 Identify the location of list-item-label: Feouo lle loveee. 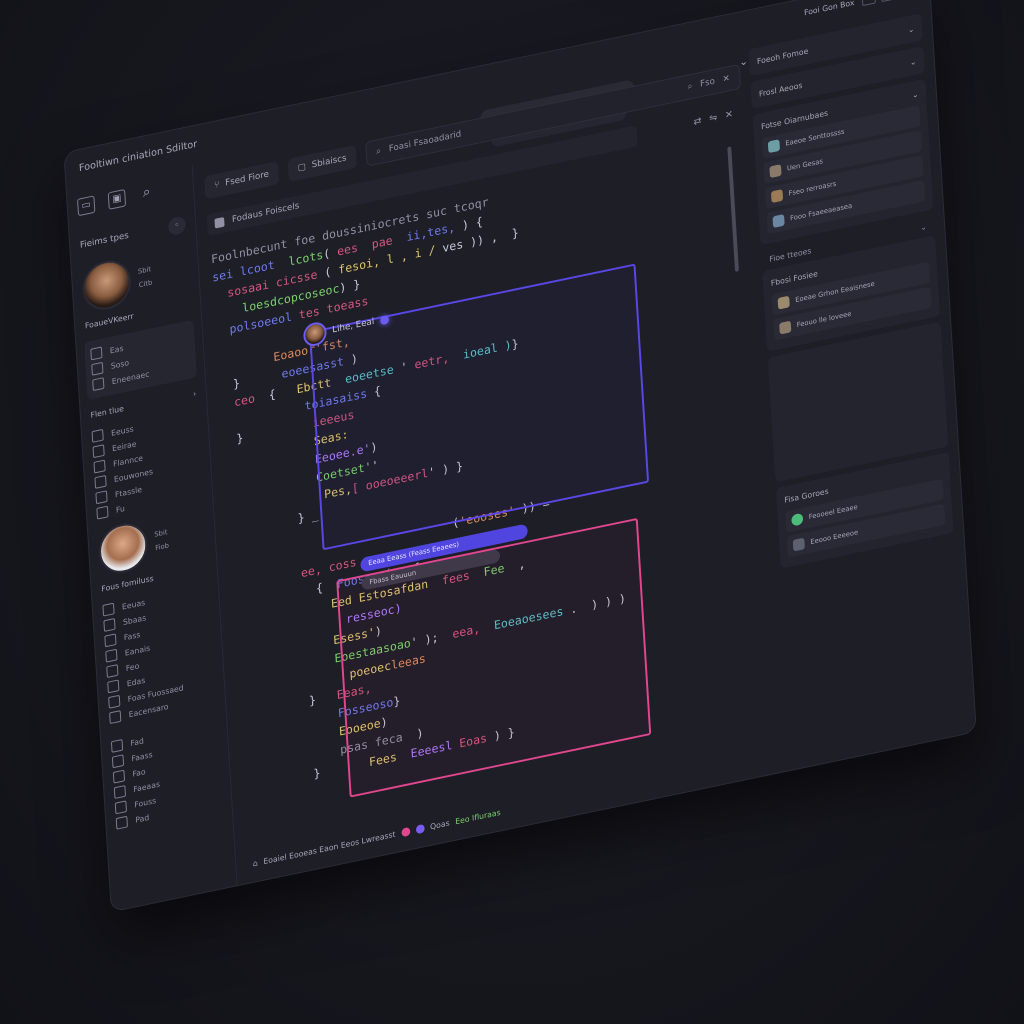
(824, 319).